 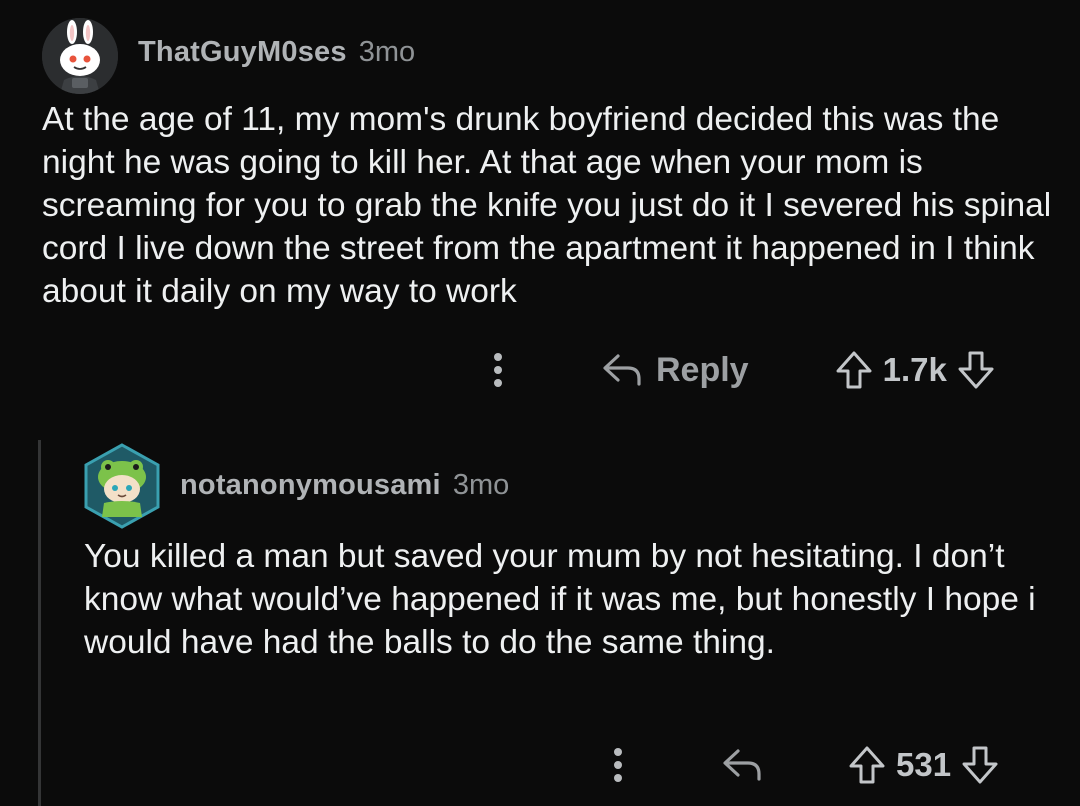 What do you see at coordinates (702, 369) in the screenshot?
I see `reply-label: Reply` at bounding box center [702, 369].